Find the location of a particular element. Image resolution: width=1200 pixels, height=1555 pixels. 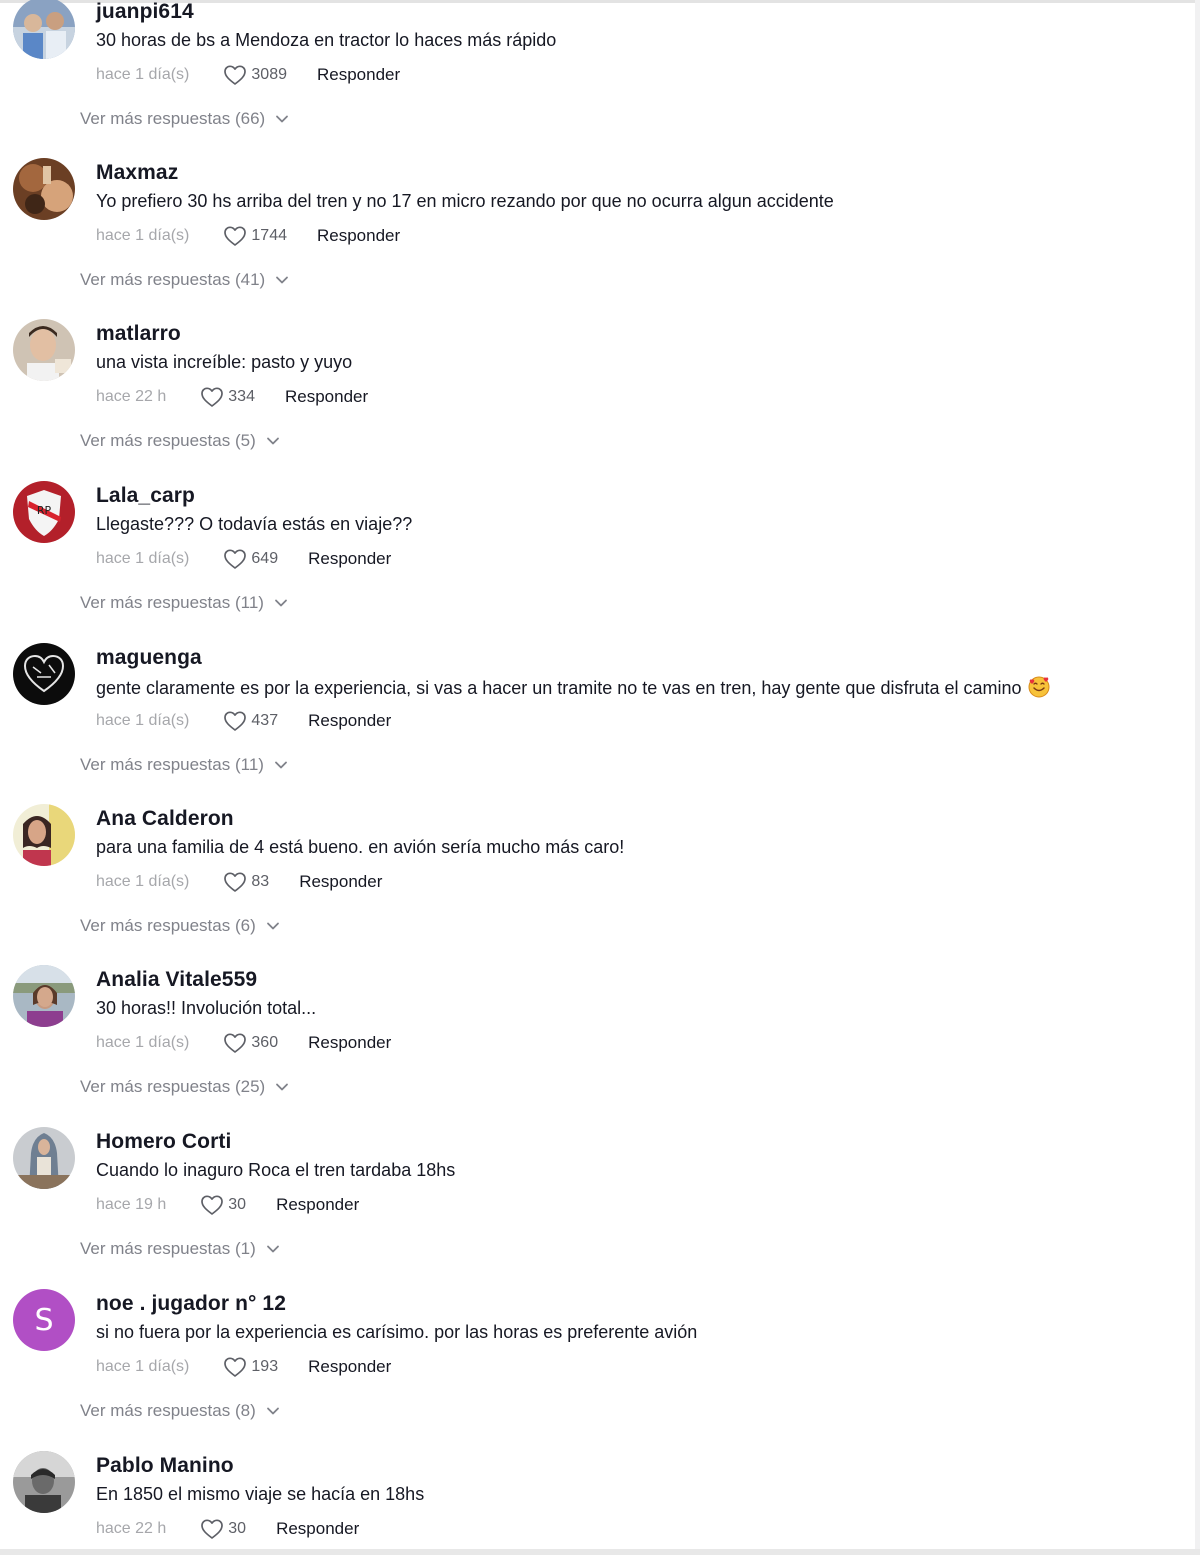

comment-meta: hace 1 día(s) 3089 Responder is located at coordinates (248, 75).